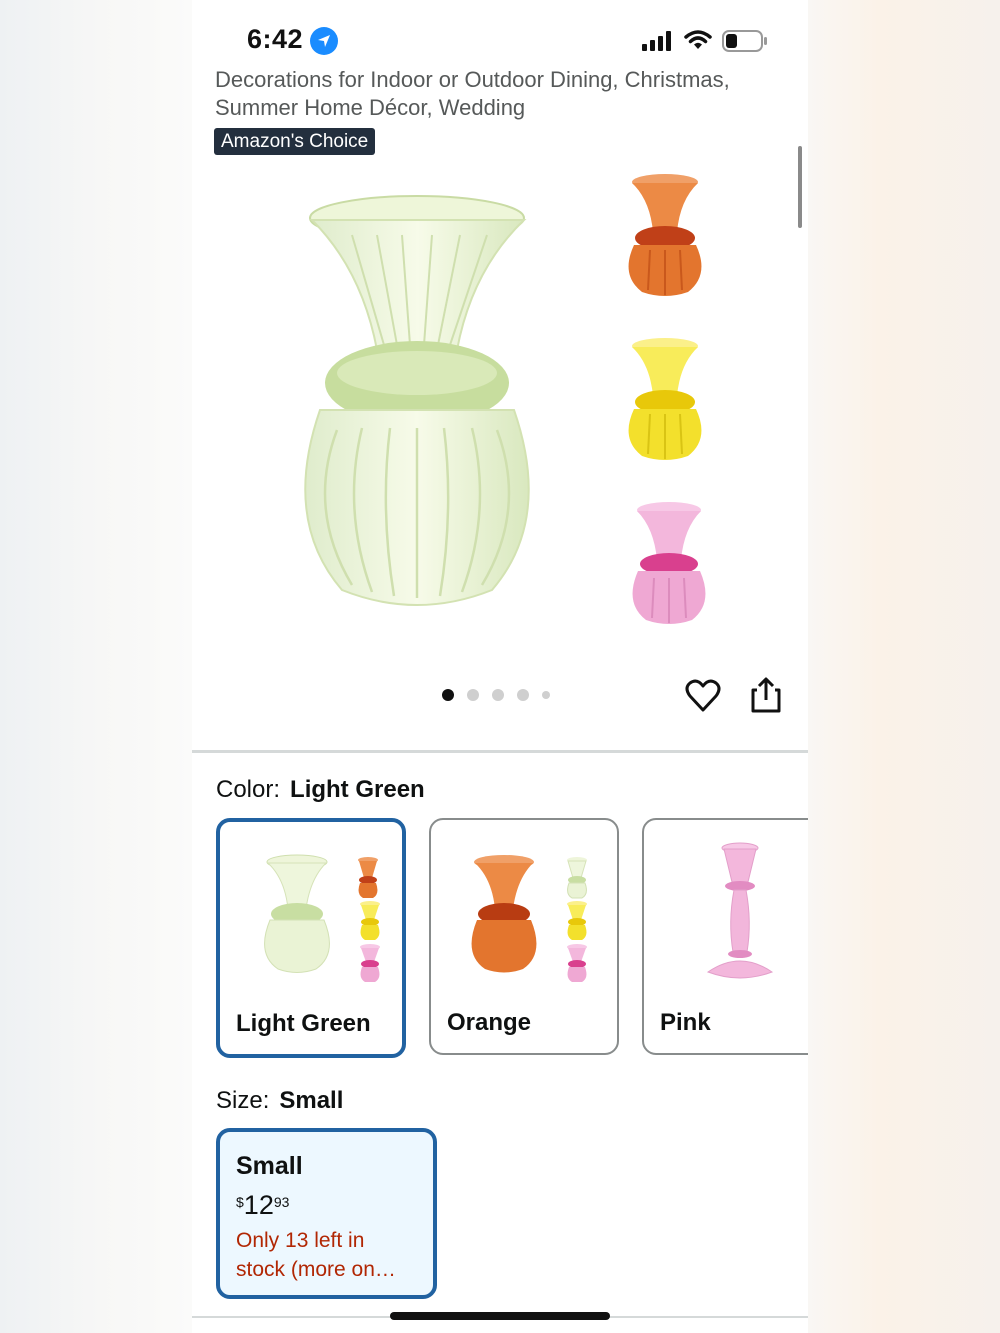  I want to click on size-option-name: Small, so click(269, 1166).